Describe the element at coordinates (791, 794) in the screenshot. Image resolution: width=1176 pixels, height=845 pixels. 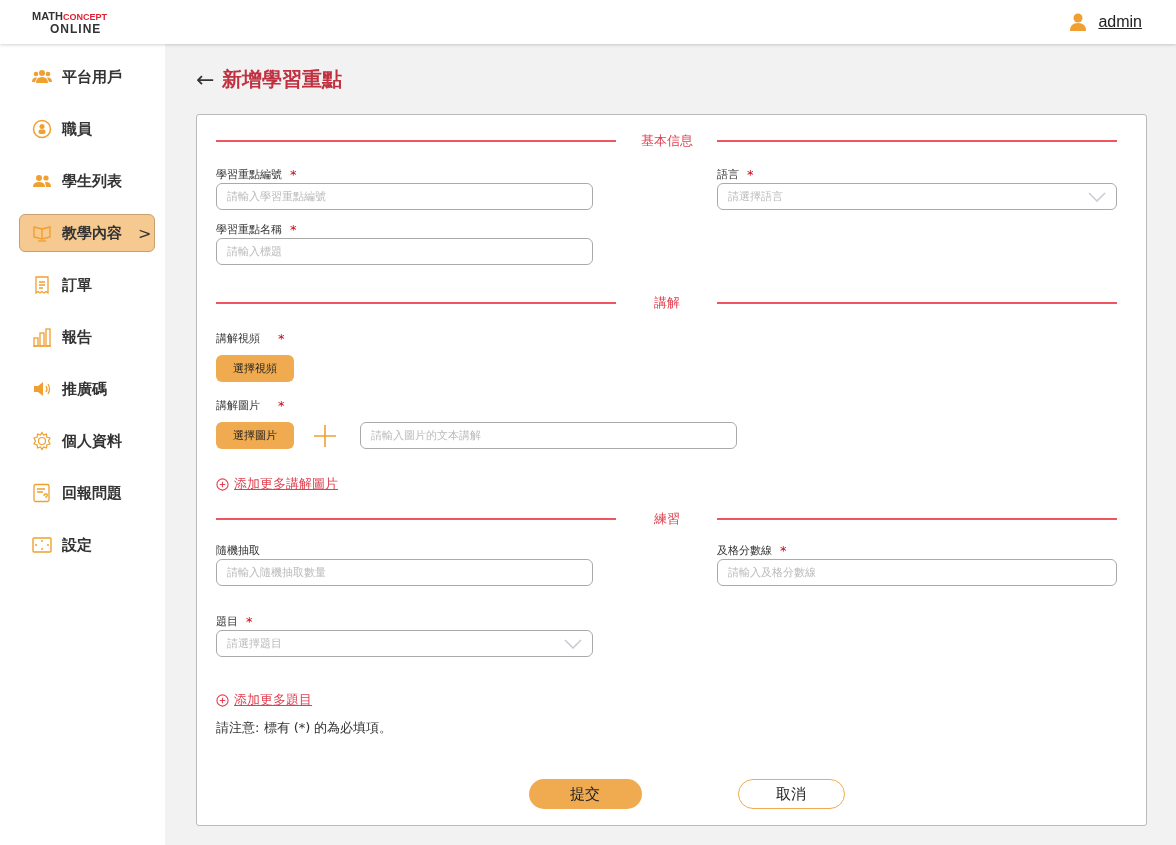
I see `cancel-button: 取消` at that location.